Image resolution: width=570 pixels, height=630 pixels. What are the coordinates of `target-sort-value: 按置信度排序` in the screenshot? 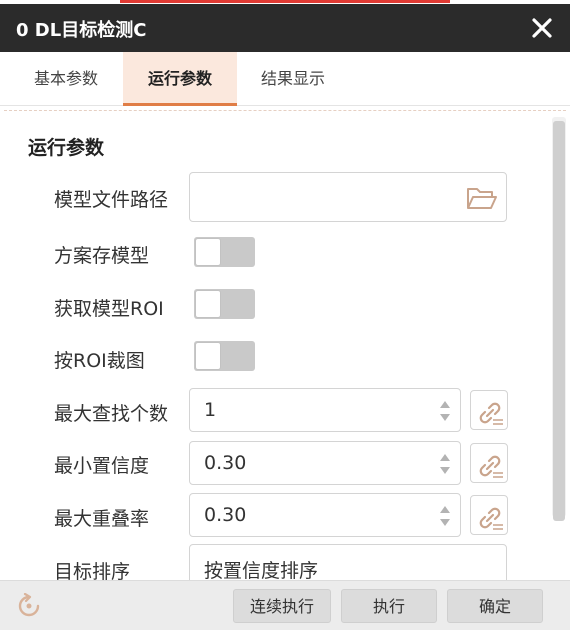 It's located at (261, 570).